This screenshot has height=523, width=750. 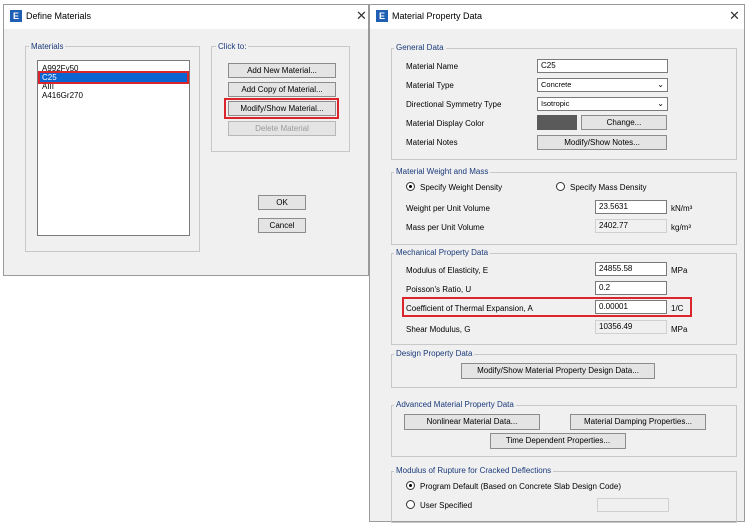 What do you see at coordinates (446, 505) in the screenshot?
I see `user-specified-label: User Specified` at bounding box center [446, 505].